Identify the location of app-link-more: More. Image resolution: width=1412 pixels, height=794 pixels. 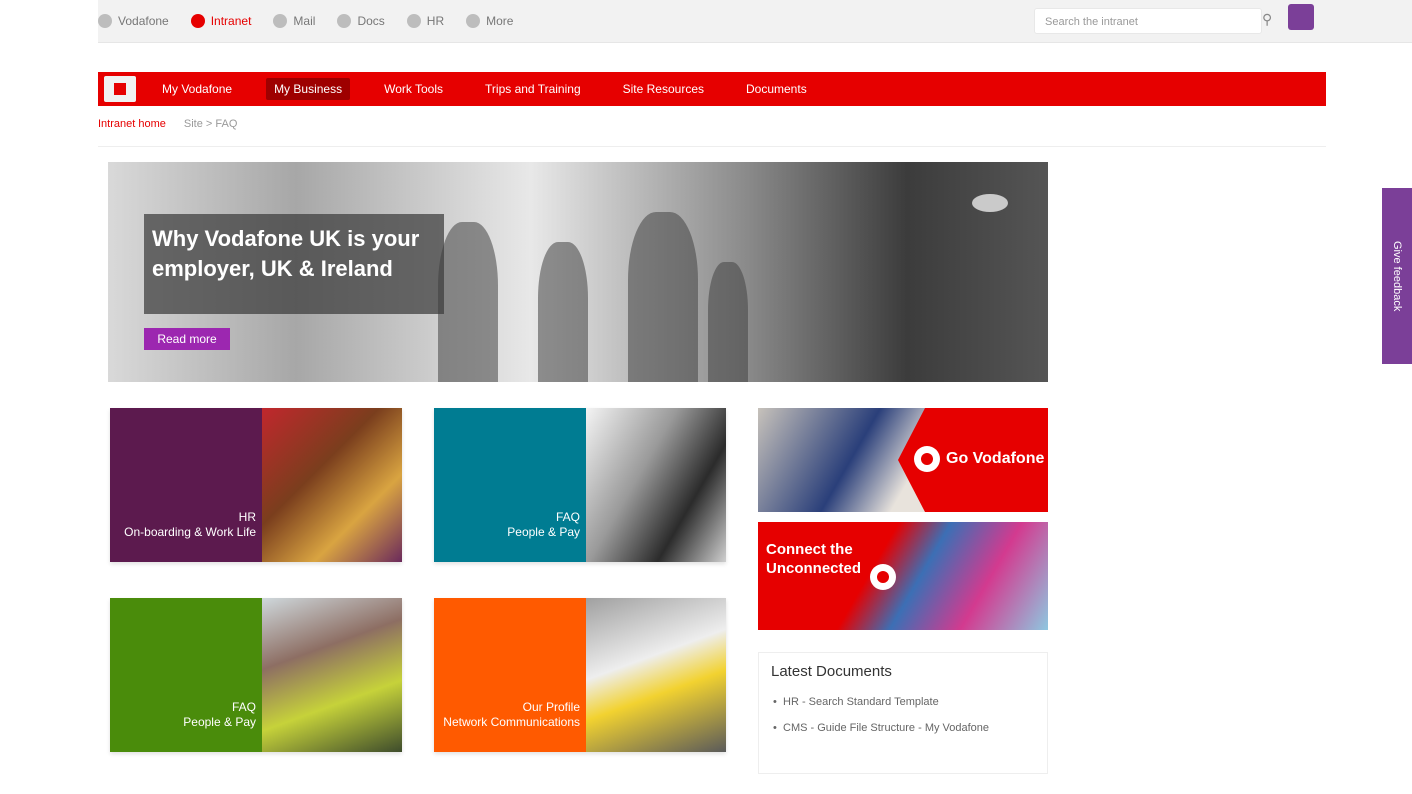
(489, 21).